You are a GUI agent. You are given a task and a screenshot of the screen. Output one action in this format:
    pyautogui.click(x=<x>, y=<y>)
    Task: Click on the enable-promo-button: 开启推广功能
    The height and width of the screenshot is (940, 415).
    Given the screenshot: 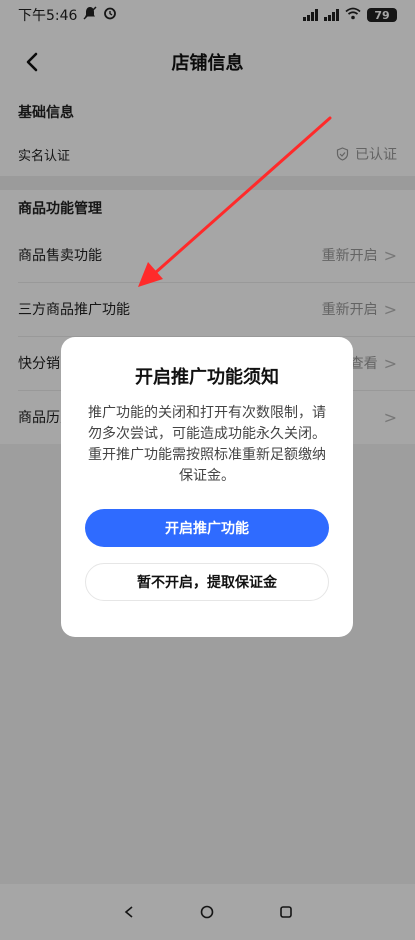 What is the action you would take?
    pyautogui.click(x=207, y=528)
    